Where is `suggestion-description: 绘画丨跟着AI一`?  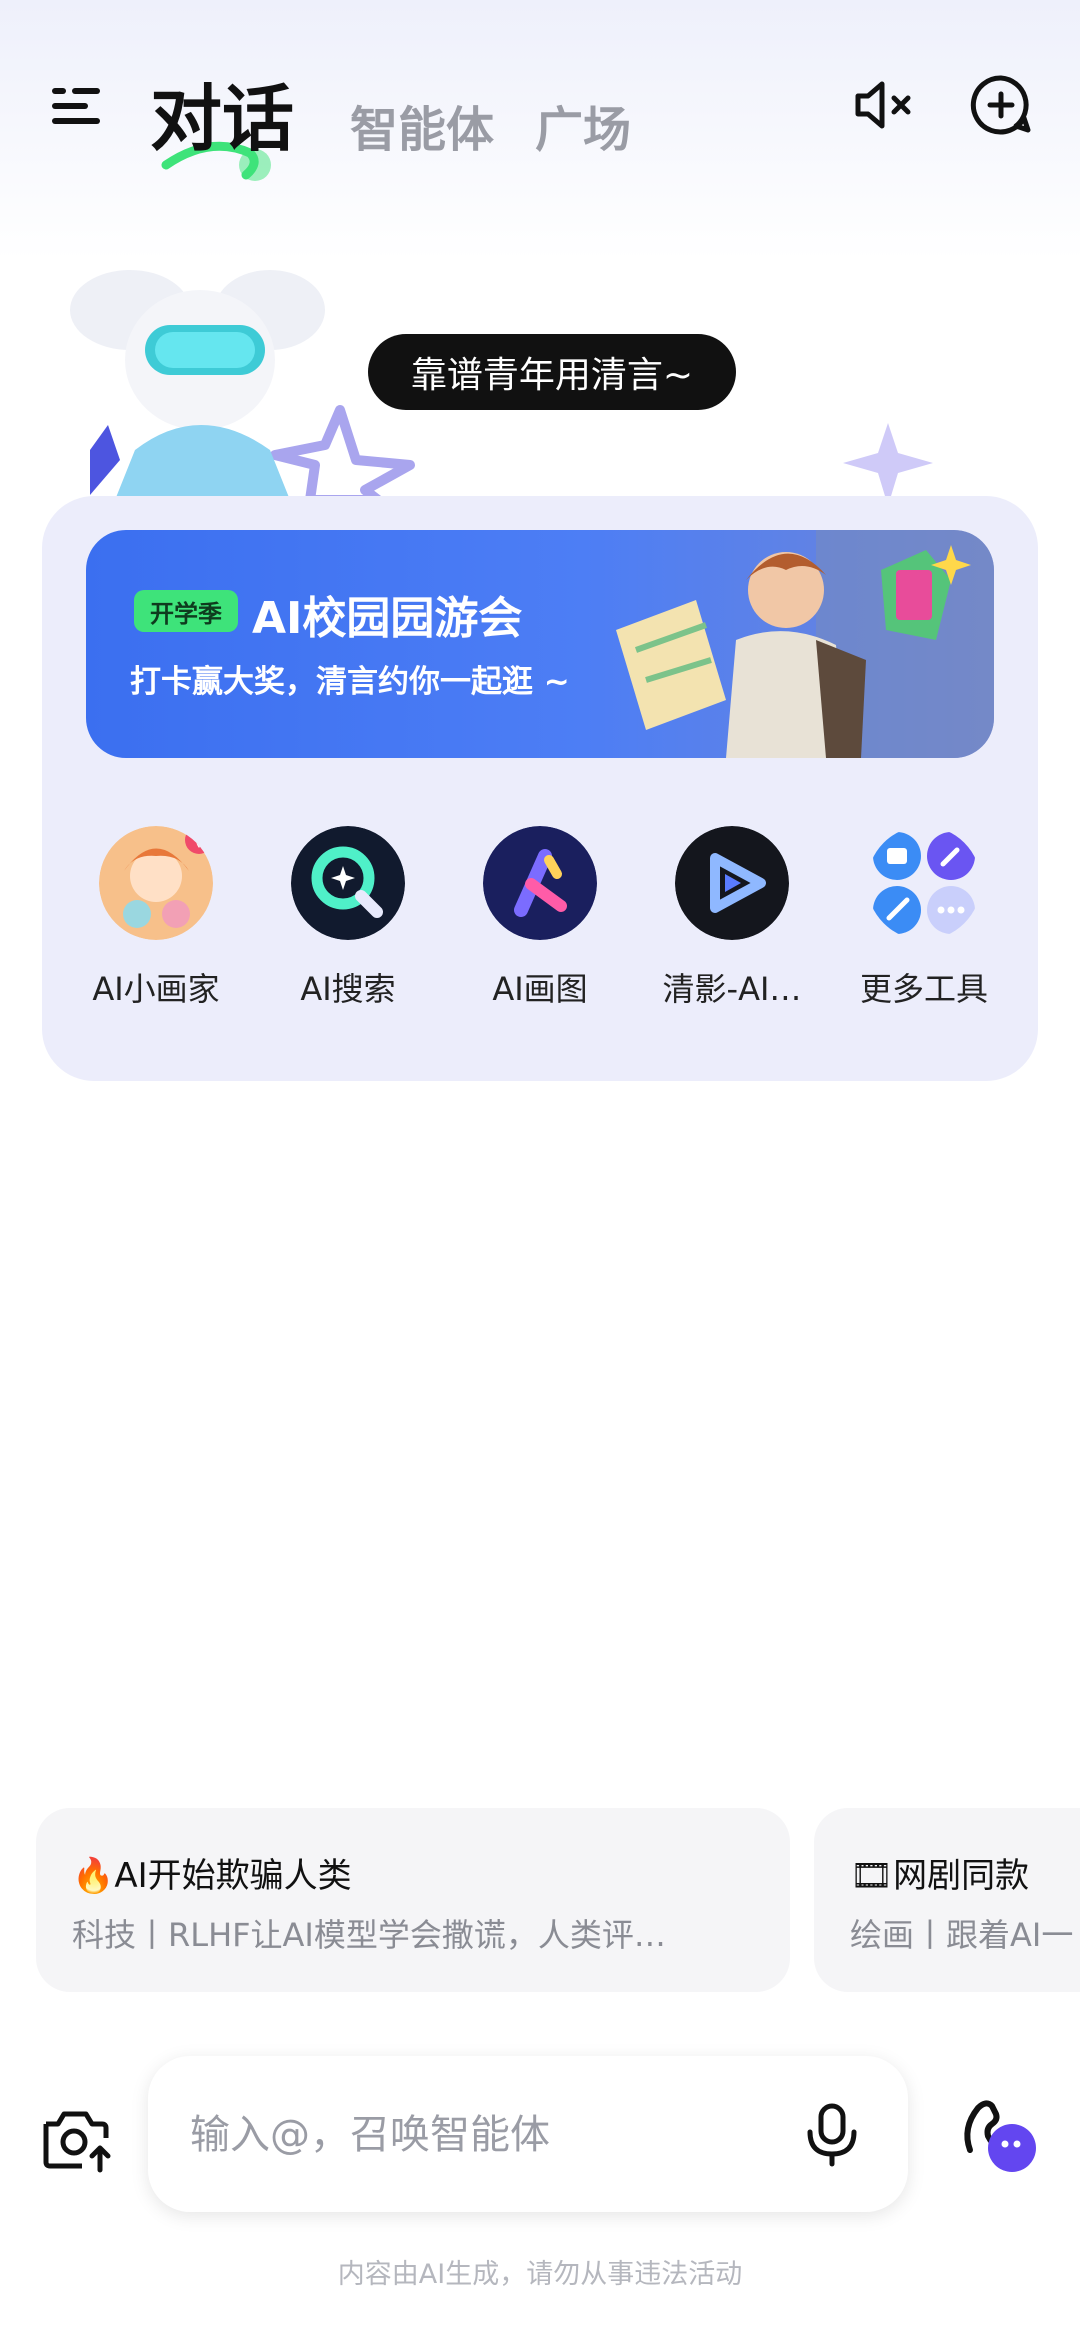 suggestion-description: 绘画丨跟着AI一 is located at coordinates (962, 1935).